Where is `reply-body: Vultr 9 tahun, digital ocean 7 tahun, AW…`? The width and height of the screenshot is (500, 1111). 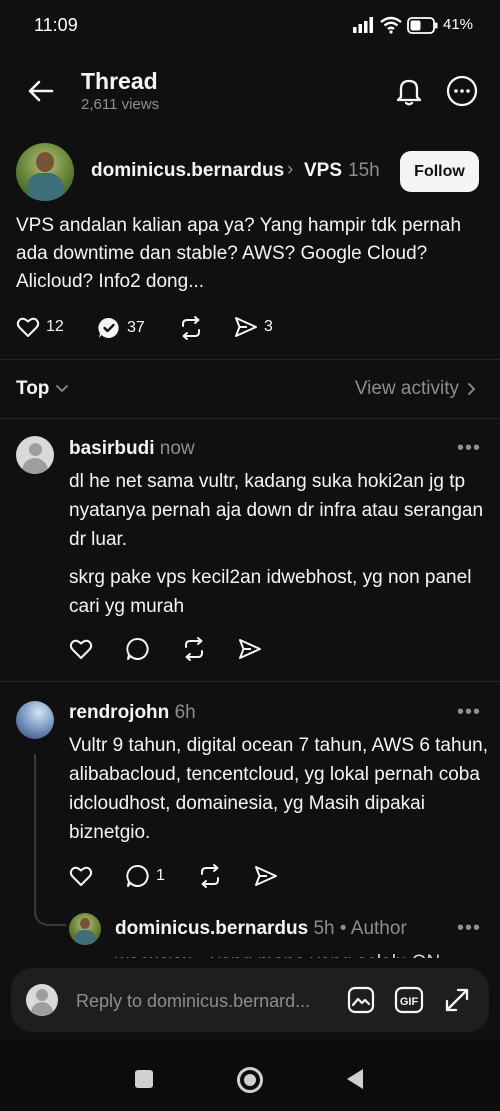
reply-body: Vultr 9 tahun, digital ocean 7 tahun, AW… is located at coordinates (278, 789).